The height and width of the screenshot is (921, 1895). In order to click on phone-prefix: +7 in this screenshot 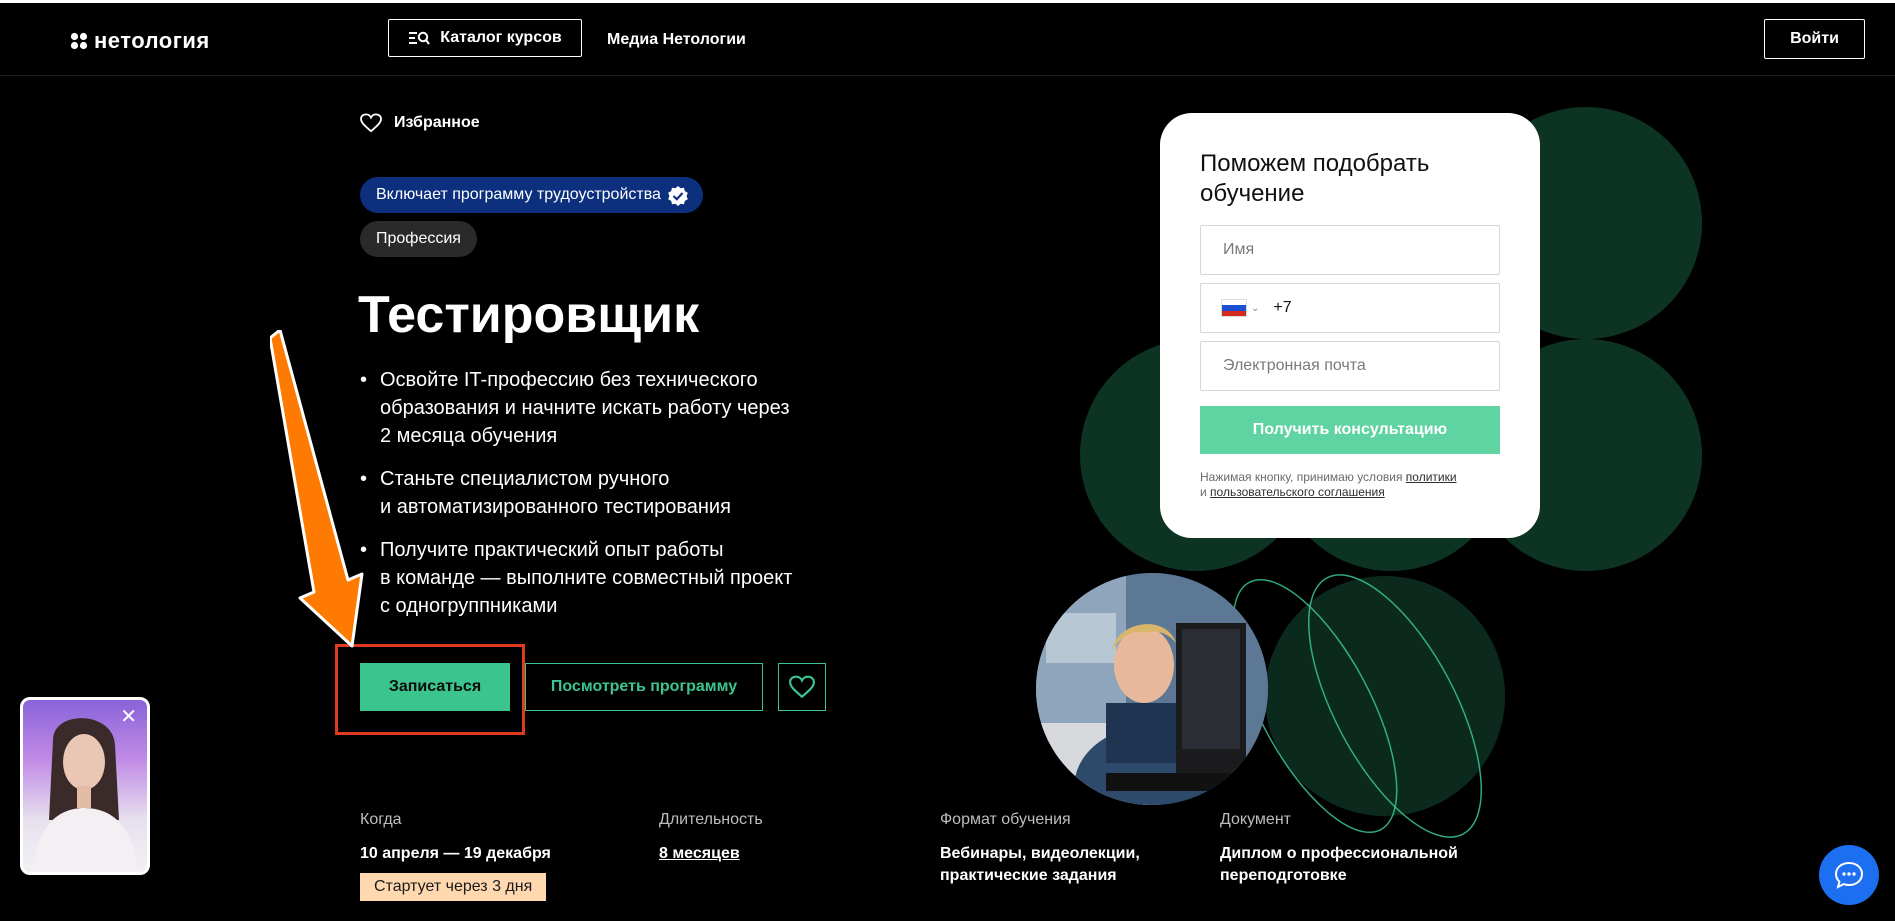, I will do `click(1282, 307)`.